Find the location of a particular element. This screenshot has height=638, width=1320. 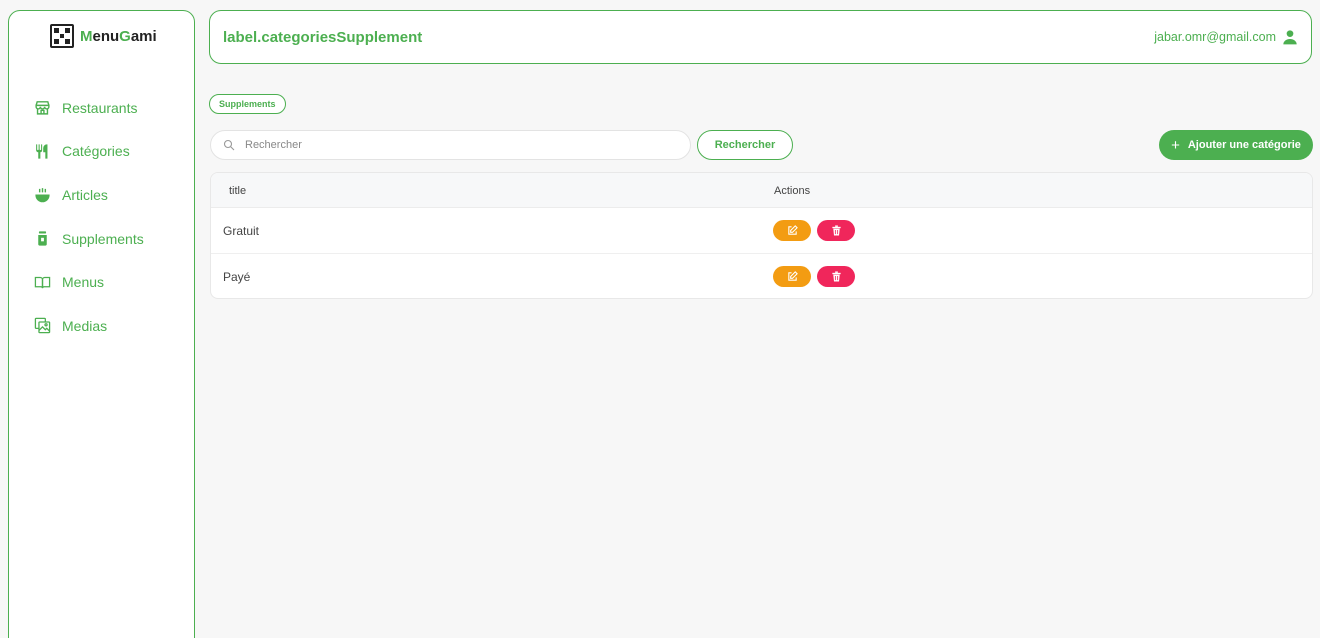

sidebar-item-categories: Catégories is located at coordinates (101, 152).